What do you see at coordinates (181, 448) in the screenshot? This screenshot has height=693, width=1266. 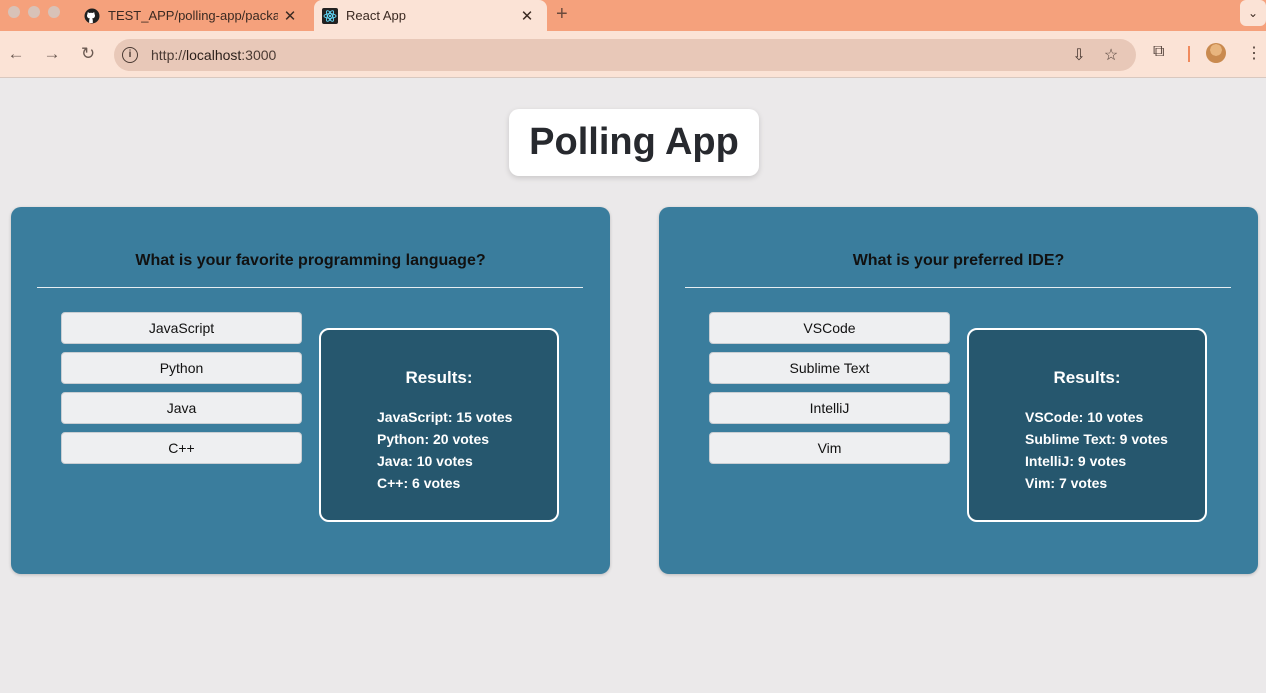 I see `option-button: C++` at bounding box center [181, 448].